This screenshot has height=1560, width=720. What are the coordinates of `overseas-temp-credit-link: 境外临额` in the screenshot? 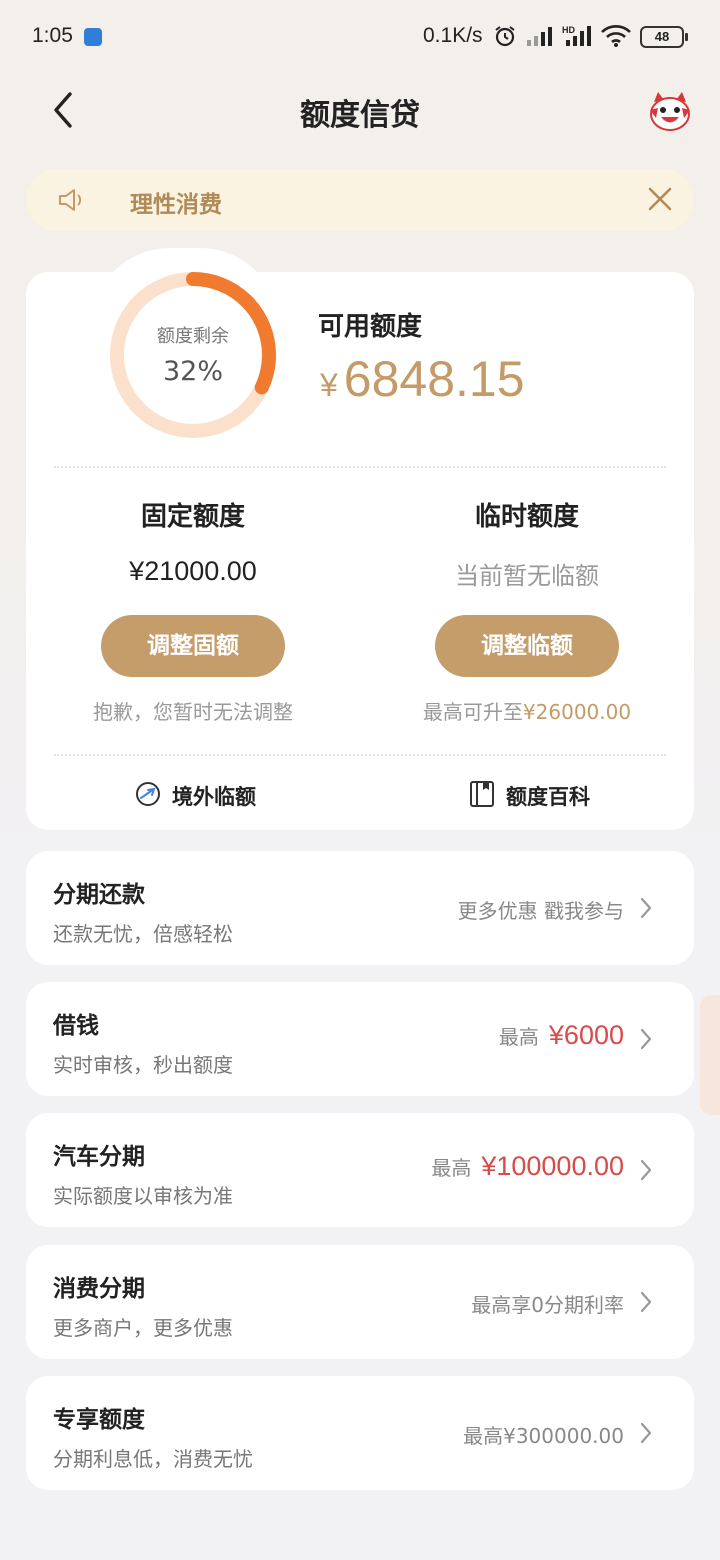 It's located at (204, 794).